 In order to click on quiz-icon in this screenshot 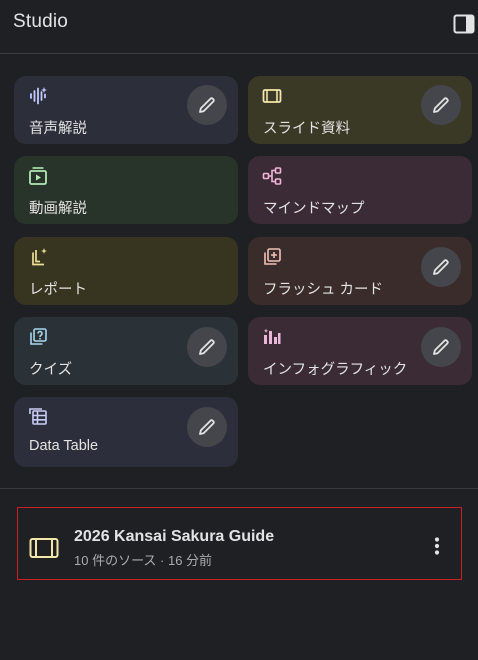, I will do `click(38, 336)`.